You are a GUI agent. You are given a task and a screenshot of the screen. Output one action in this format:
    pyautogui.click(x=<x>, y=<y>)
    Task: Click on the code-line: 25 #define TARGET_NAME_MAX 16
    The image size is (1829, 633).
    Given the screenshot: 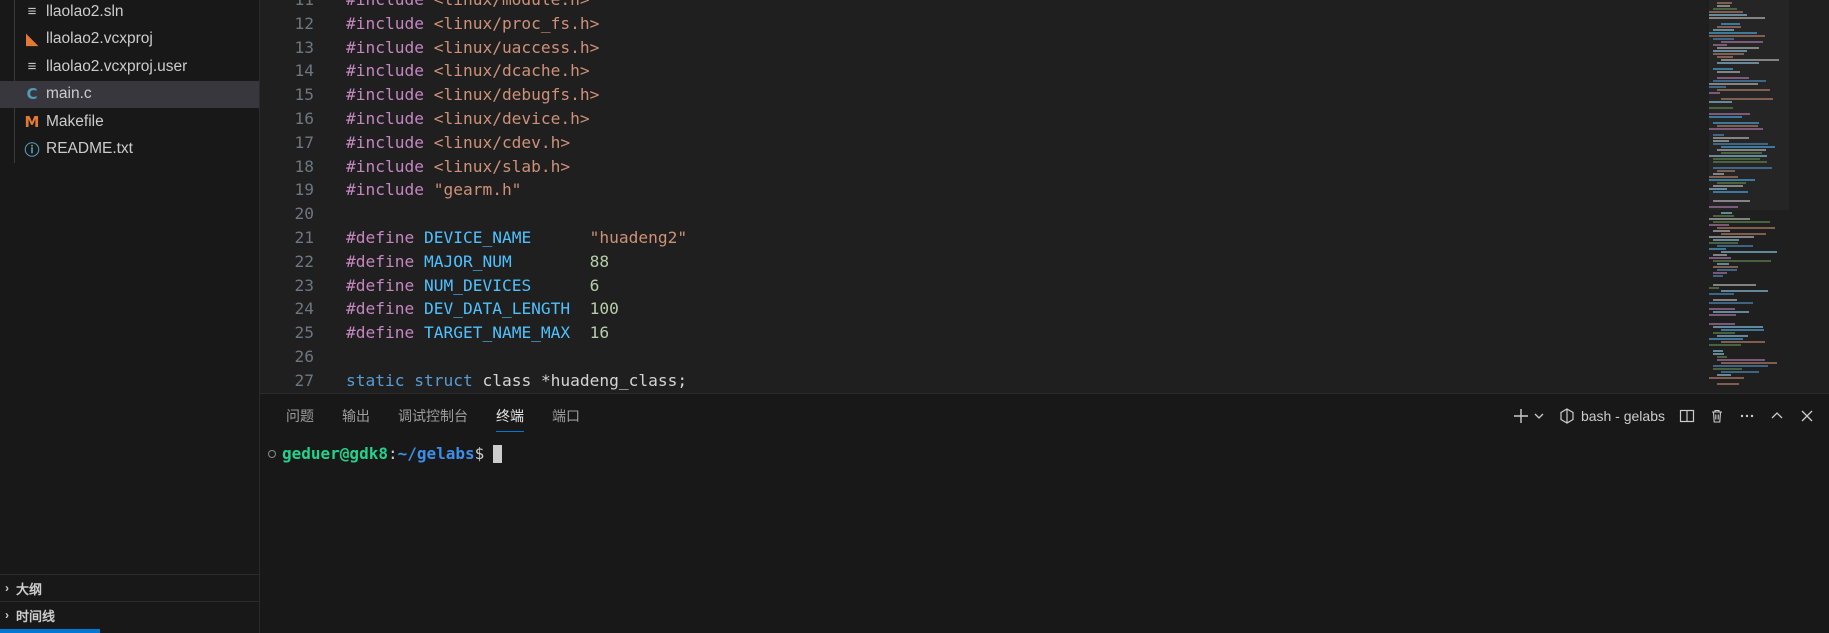 What is the action you would take?
    pyautogui.click(x=473, y=333)
    